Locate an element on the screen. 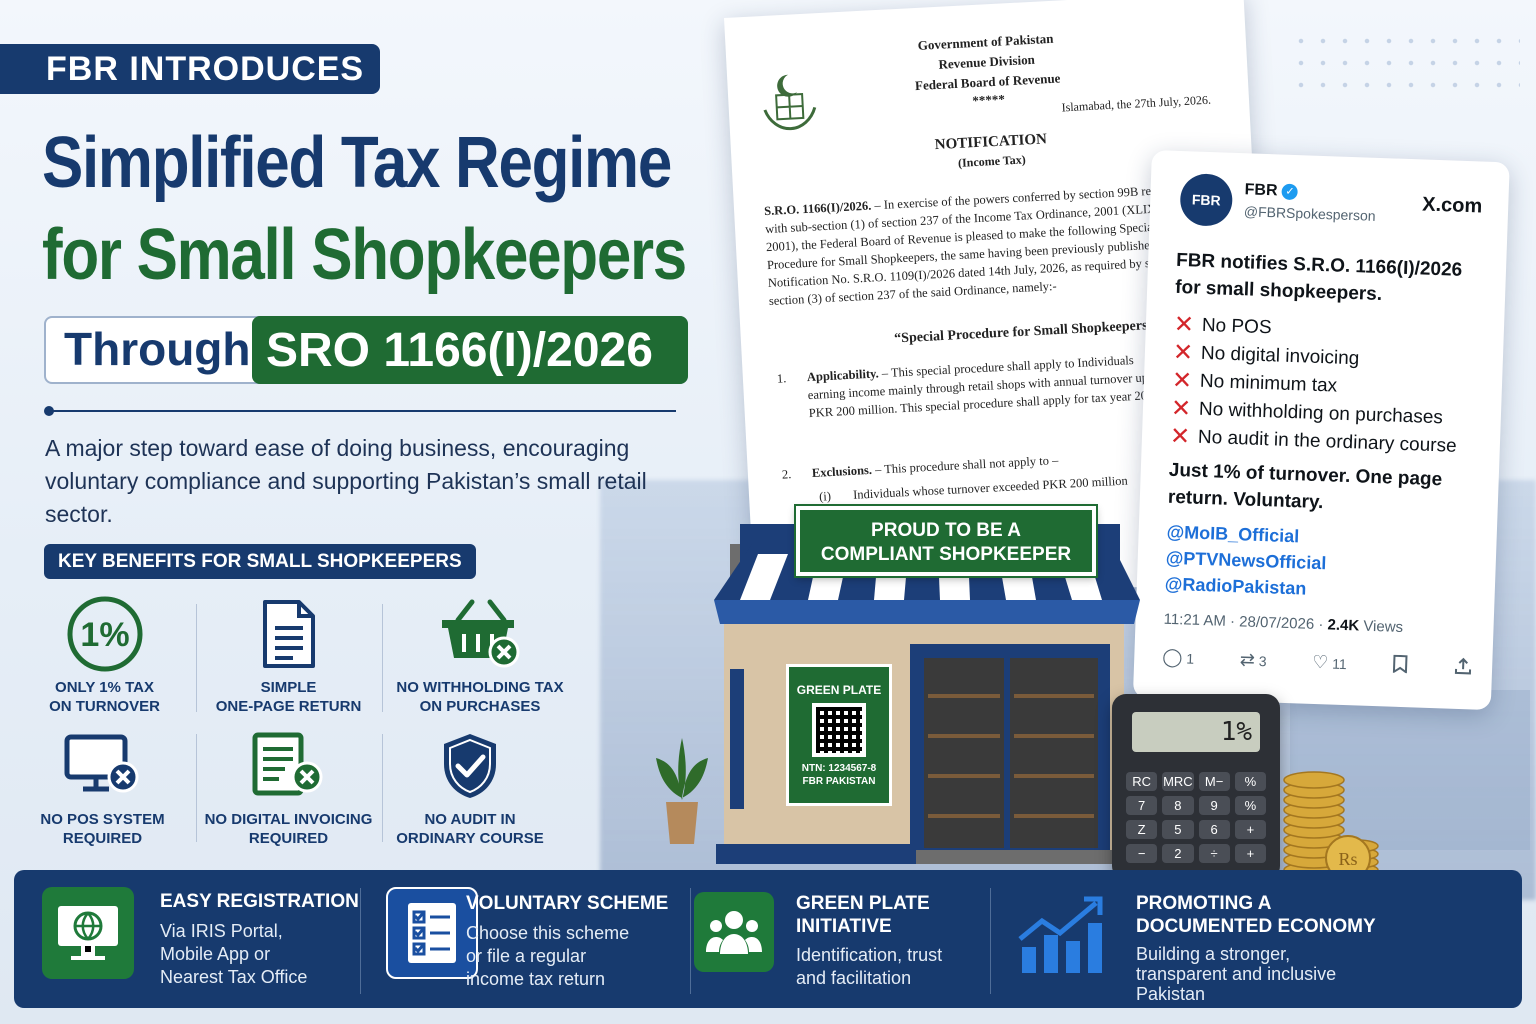 This screenshot has height=1024, width=1536. like-count: 11 is located at coordinates (1339, 664).